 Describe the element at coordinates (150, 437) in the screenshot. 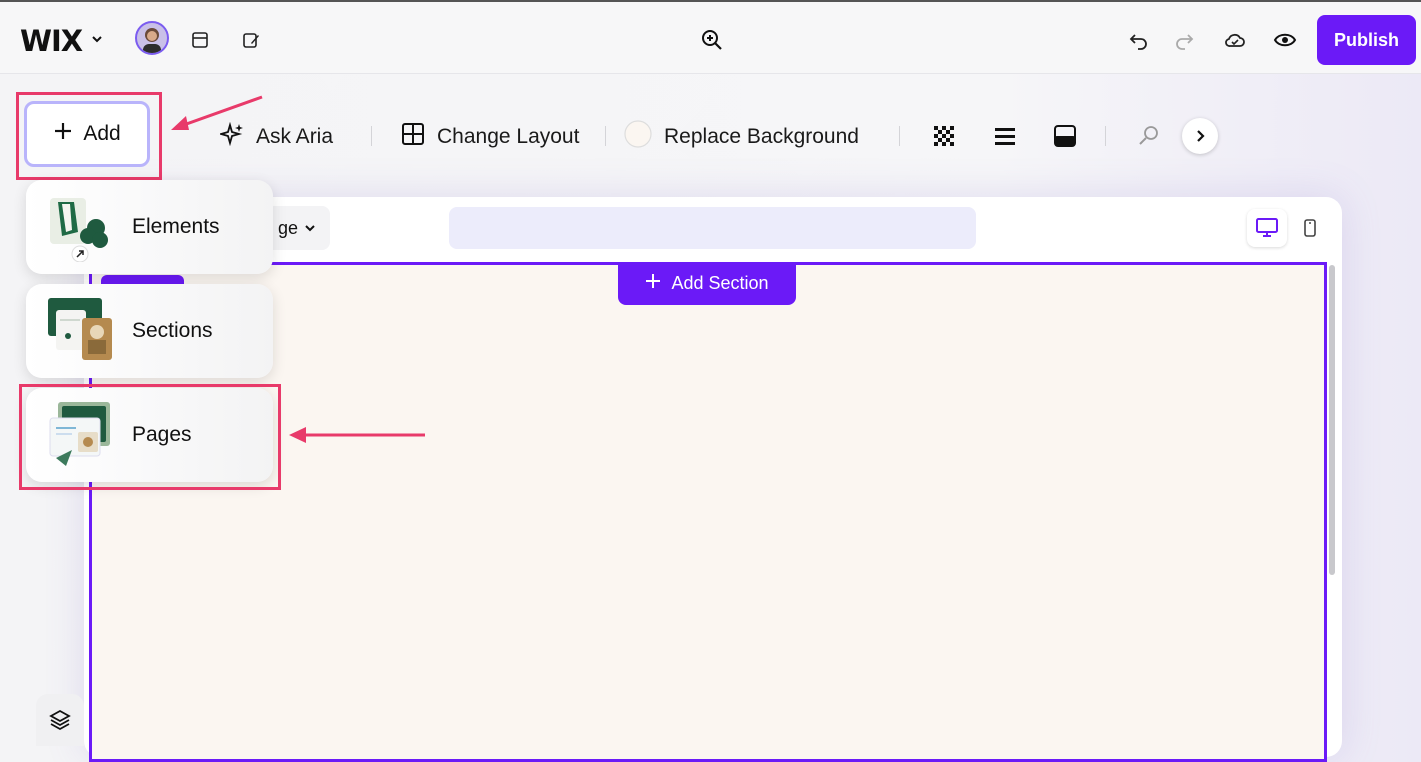

I see `highlight-box-pages` at that location.